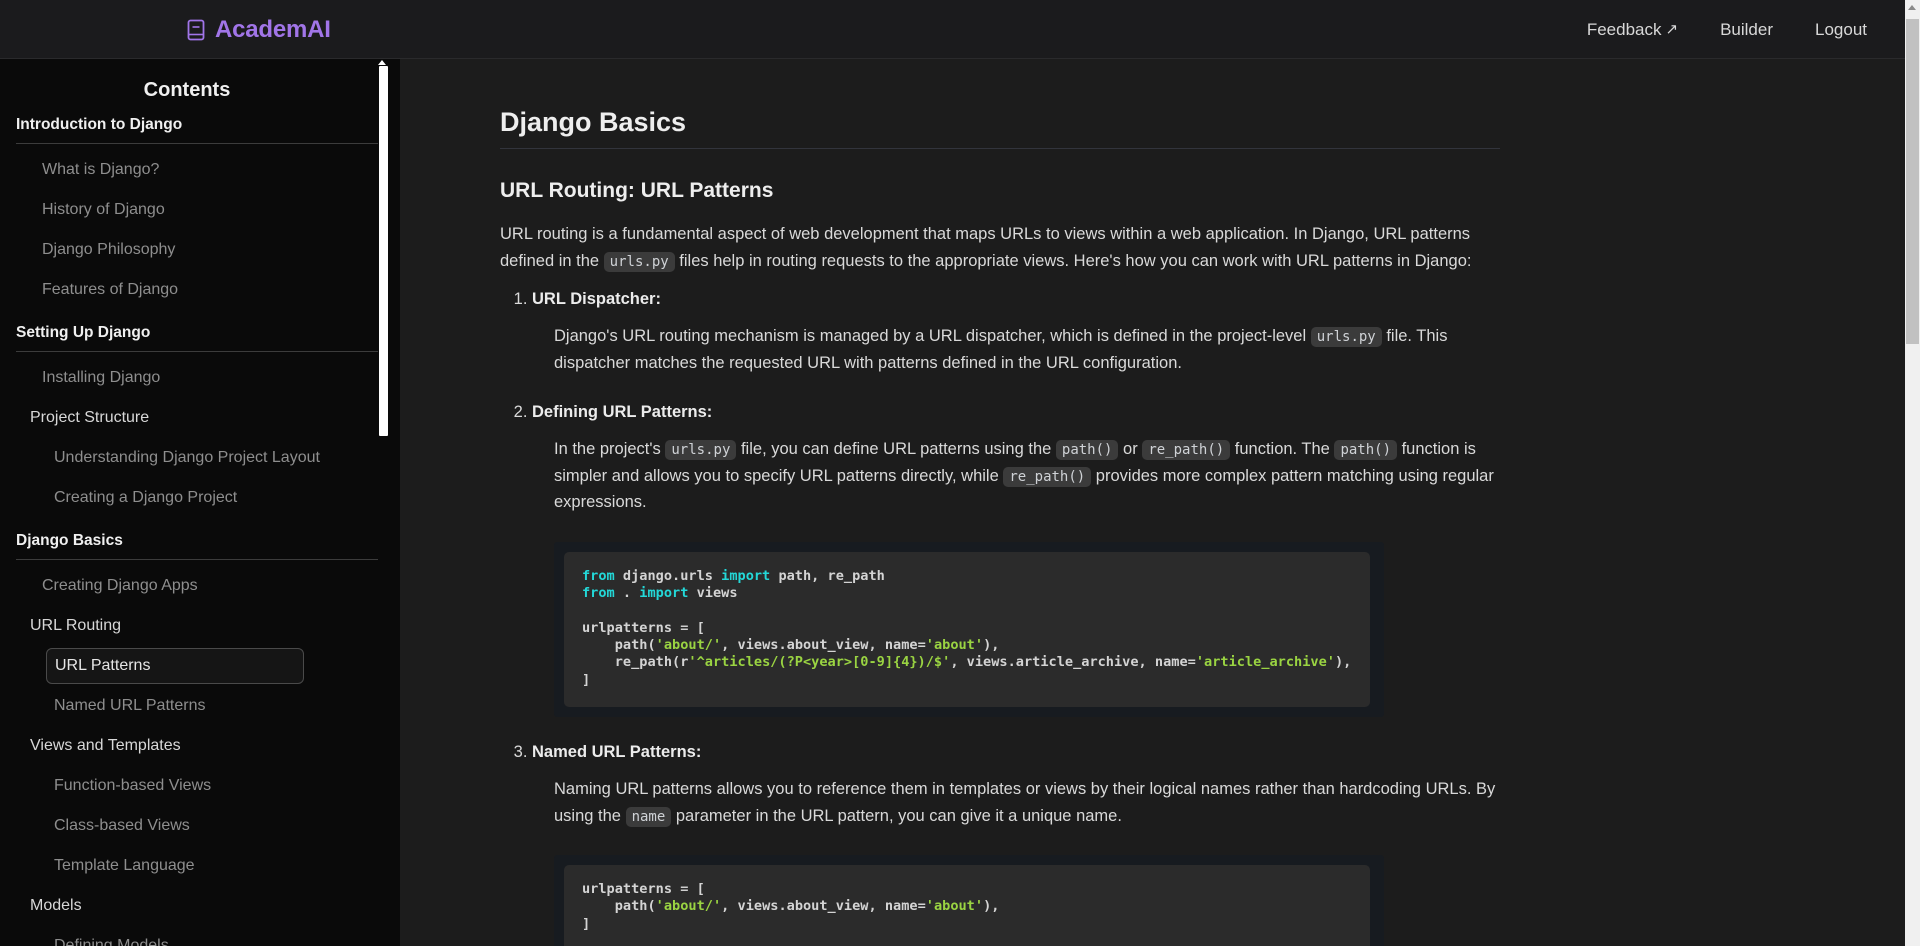 This screenshot has width=1920, height=946. What do you see at coordinates (175, 666) in the screenshot?
I see `sidebar-item-url-patterns: URL Patterns` at bounding box center [175, 666].